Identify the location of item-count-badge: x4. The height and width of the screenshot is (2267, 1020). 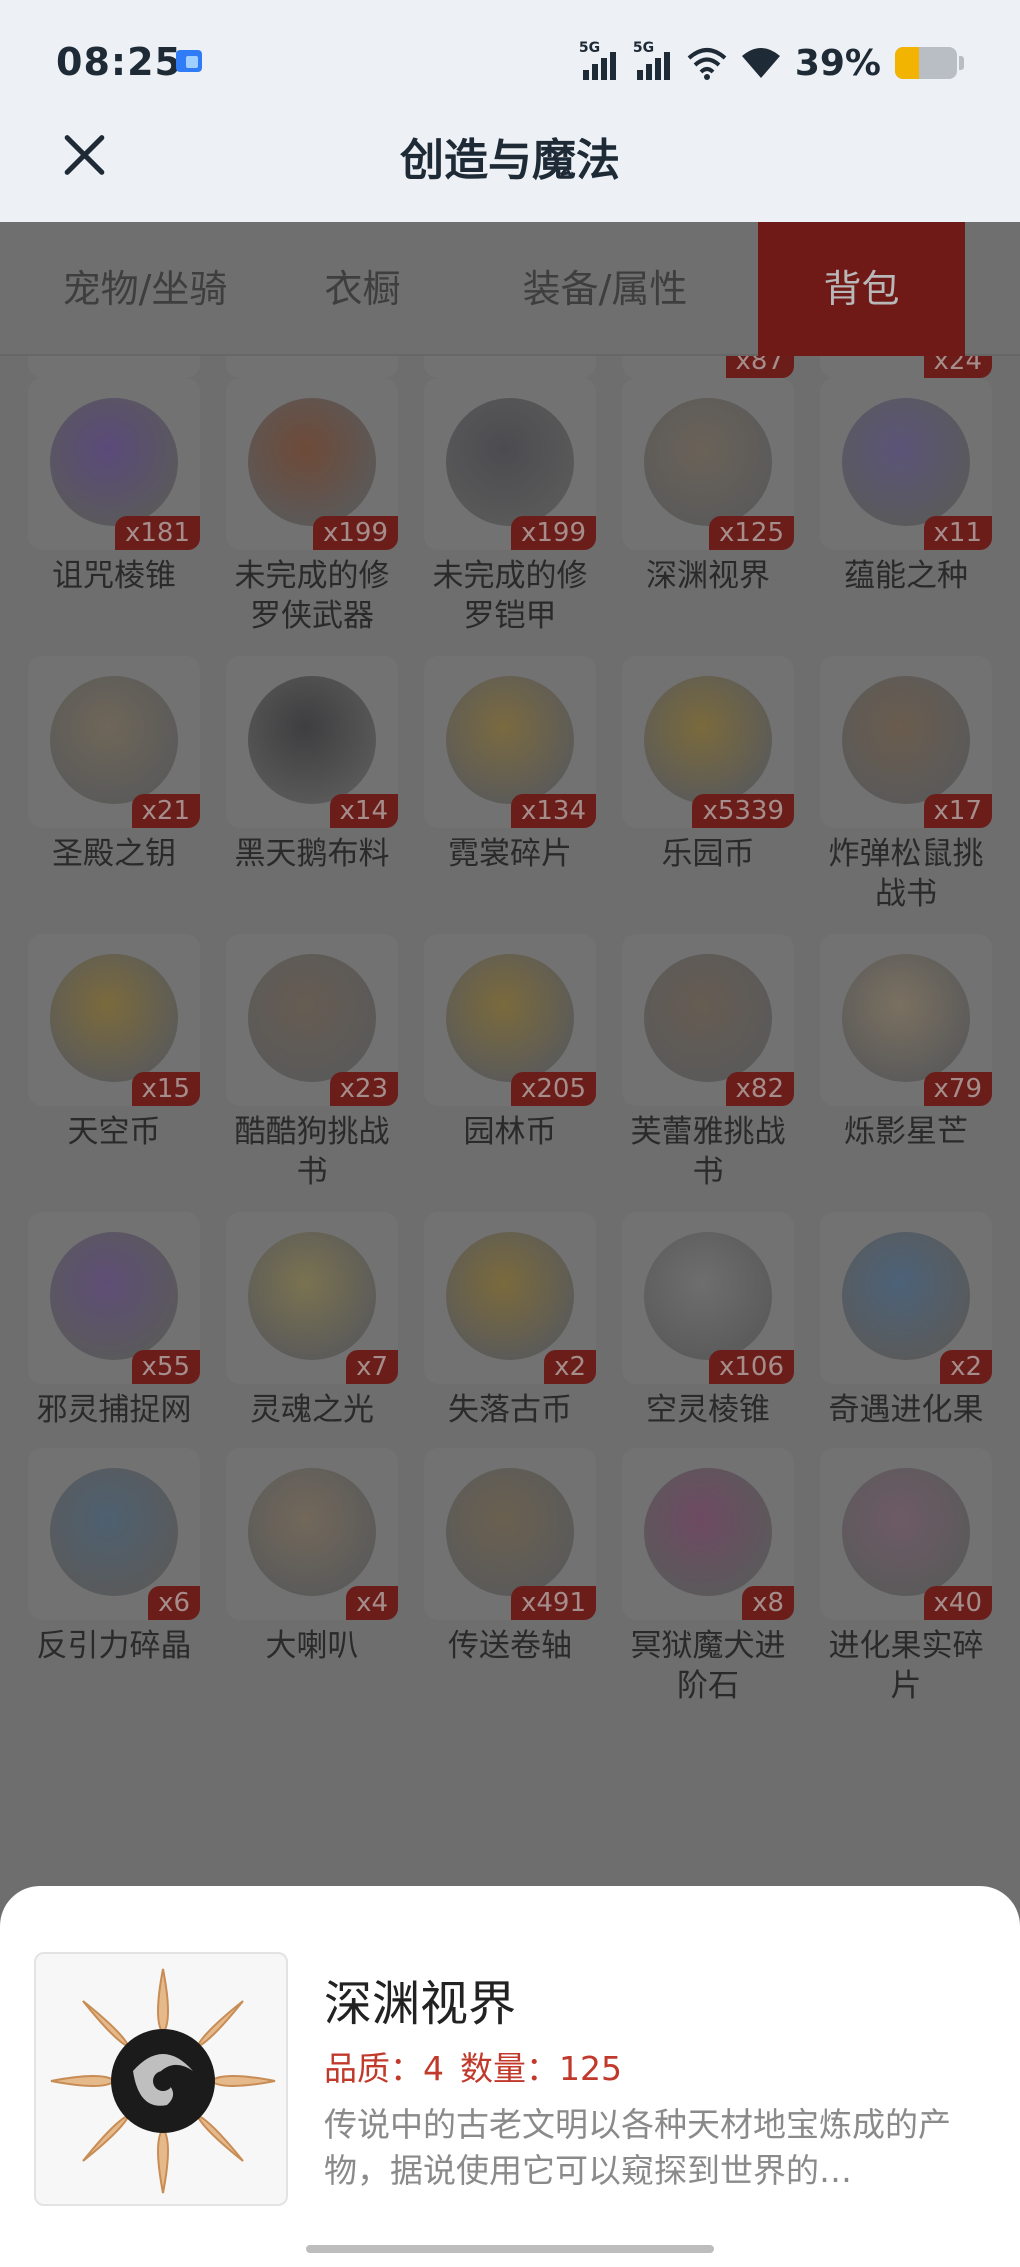
(372, 1603).